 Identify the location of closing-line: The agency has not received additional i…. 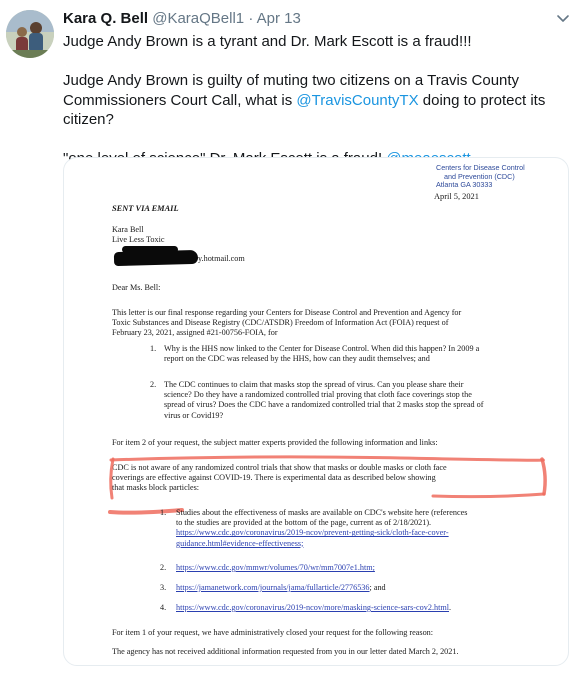
(285, 651).